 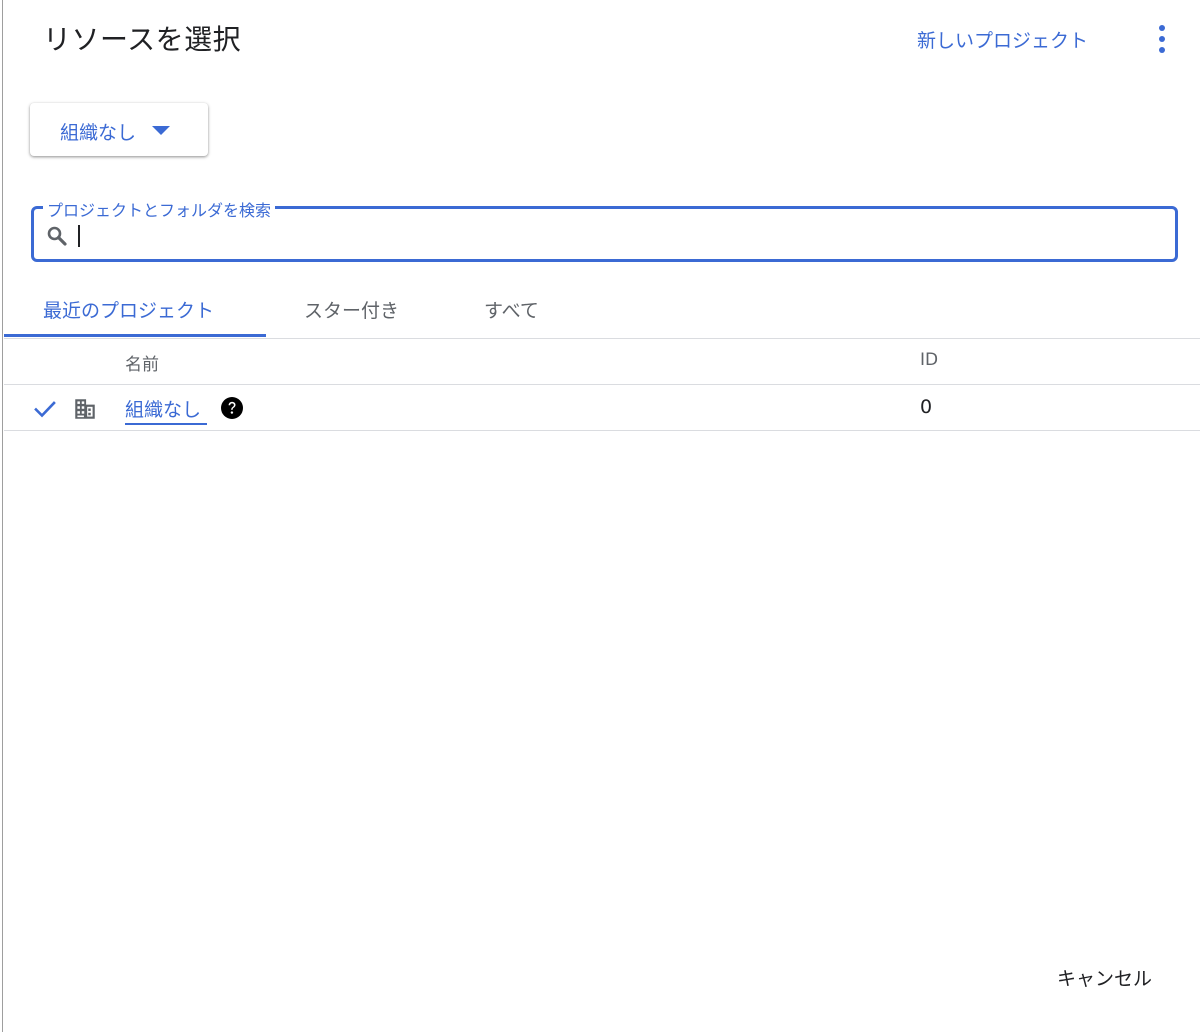 What do you see at coordinates (1002, 39) in the screenshot?
I see `new-project-button: 新しいプロジェクト` at bounding box center [1002, 39].